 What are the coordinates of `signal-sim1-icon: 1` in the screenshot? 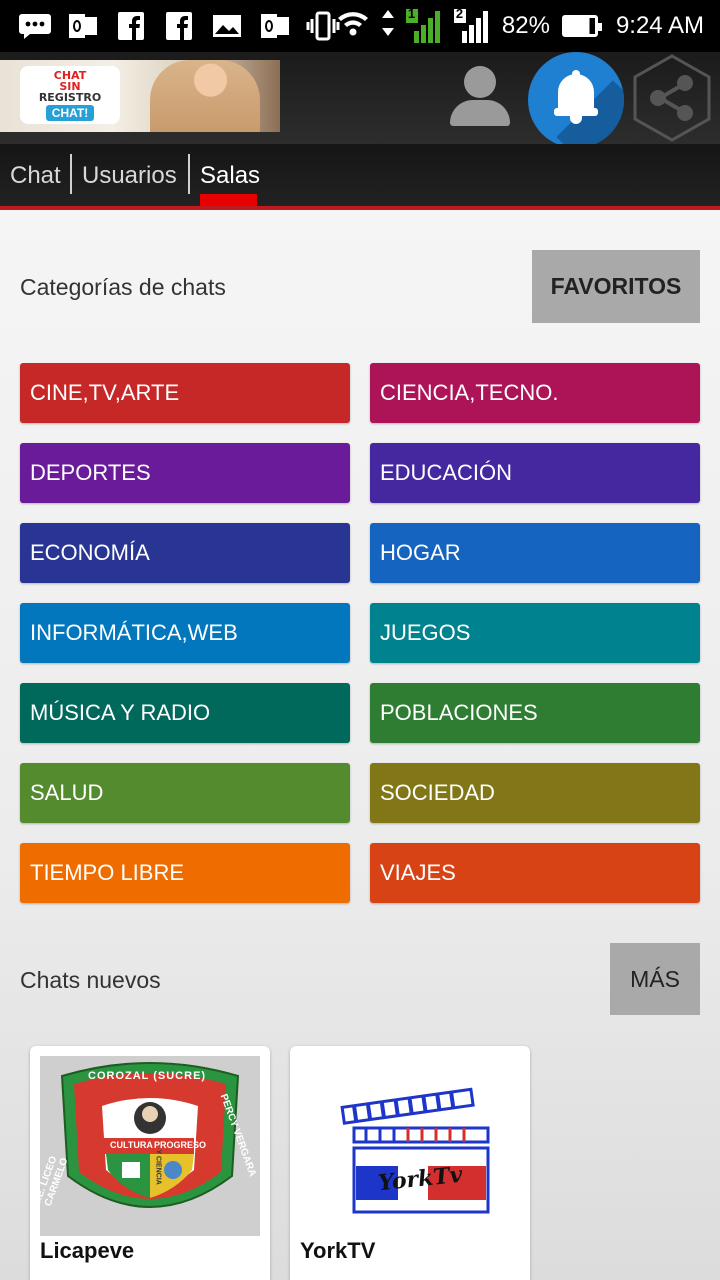 It's located at (423, 24).